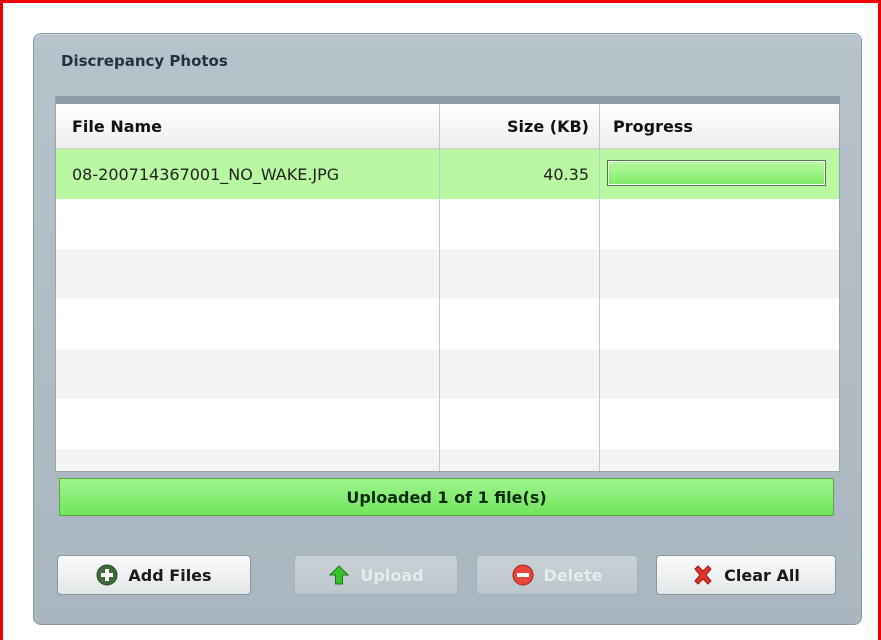 The width and height of the screenshot is (881, 640). I want to click on progress-bar-fill, so click(716, 173).